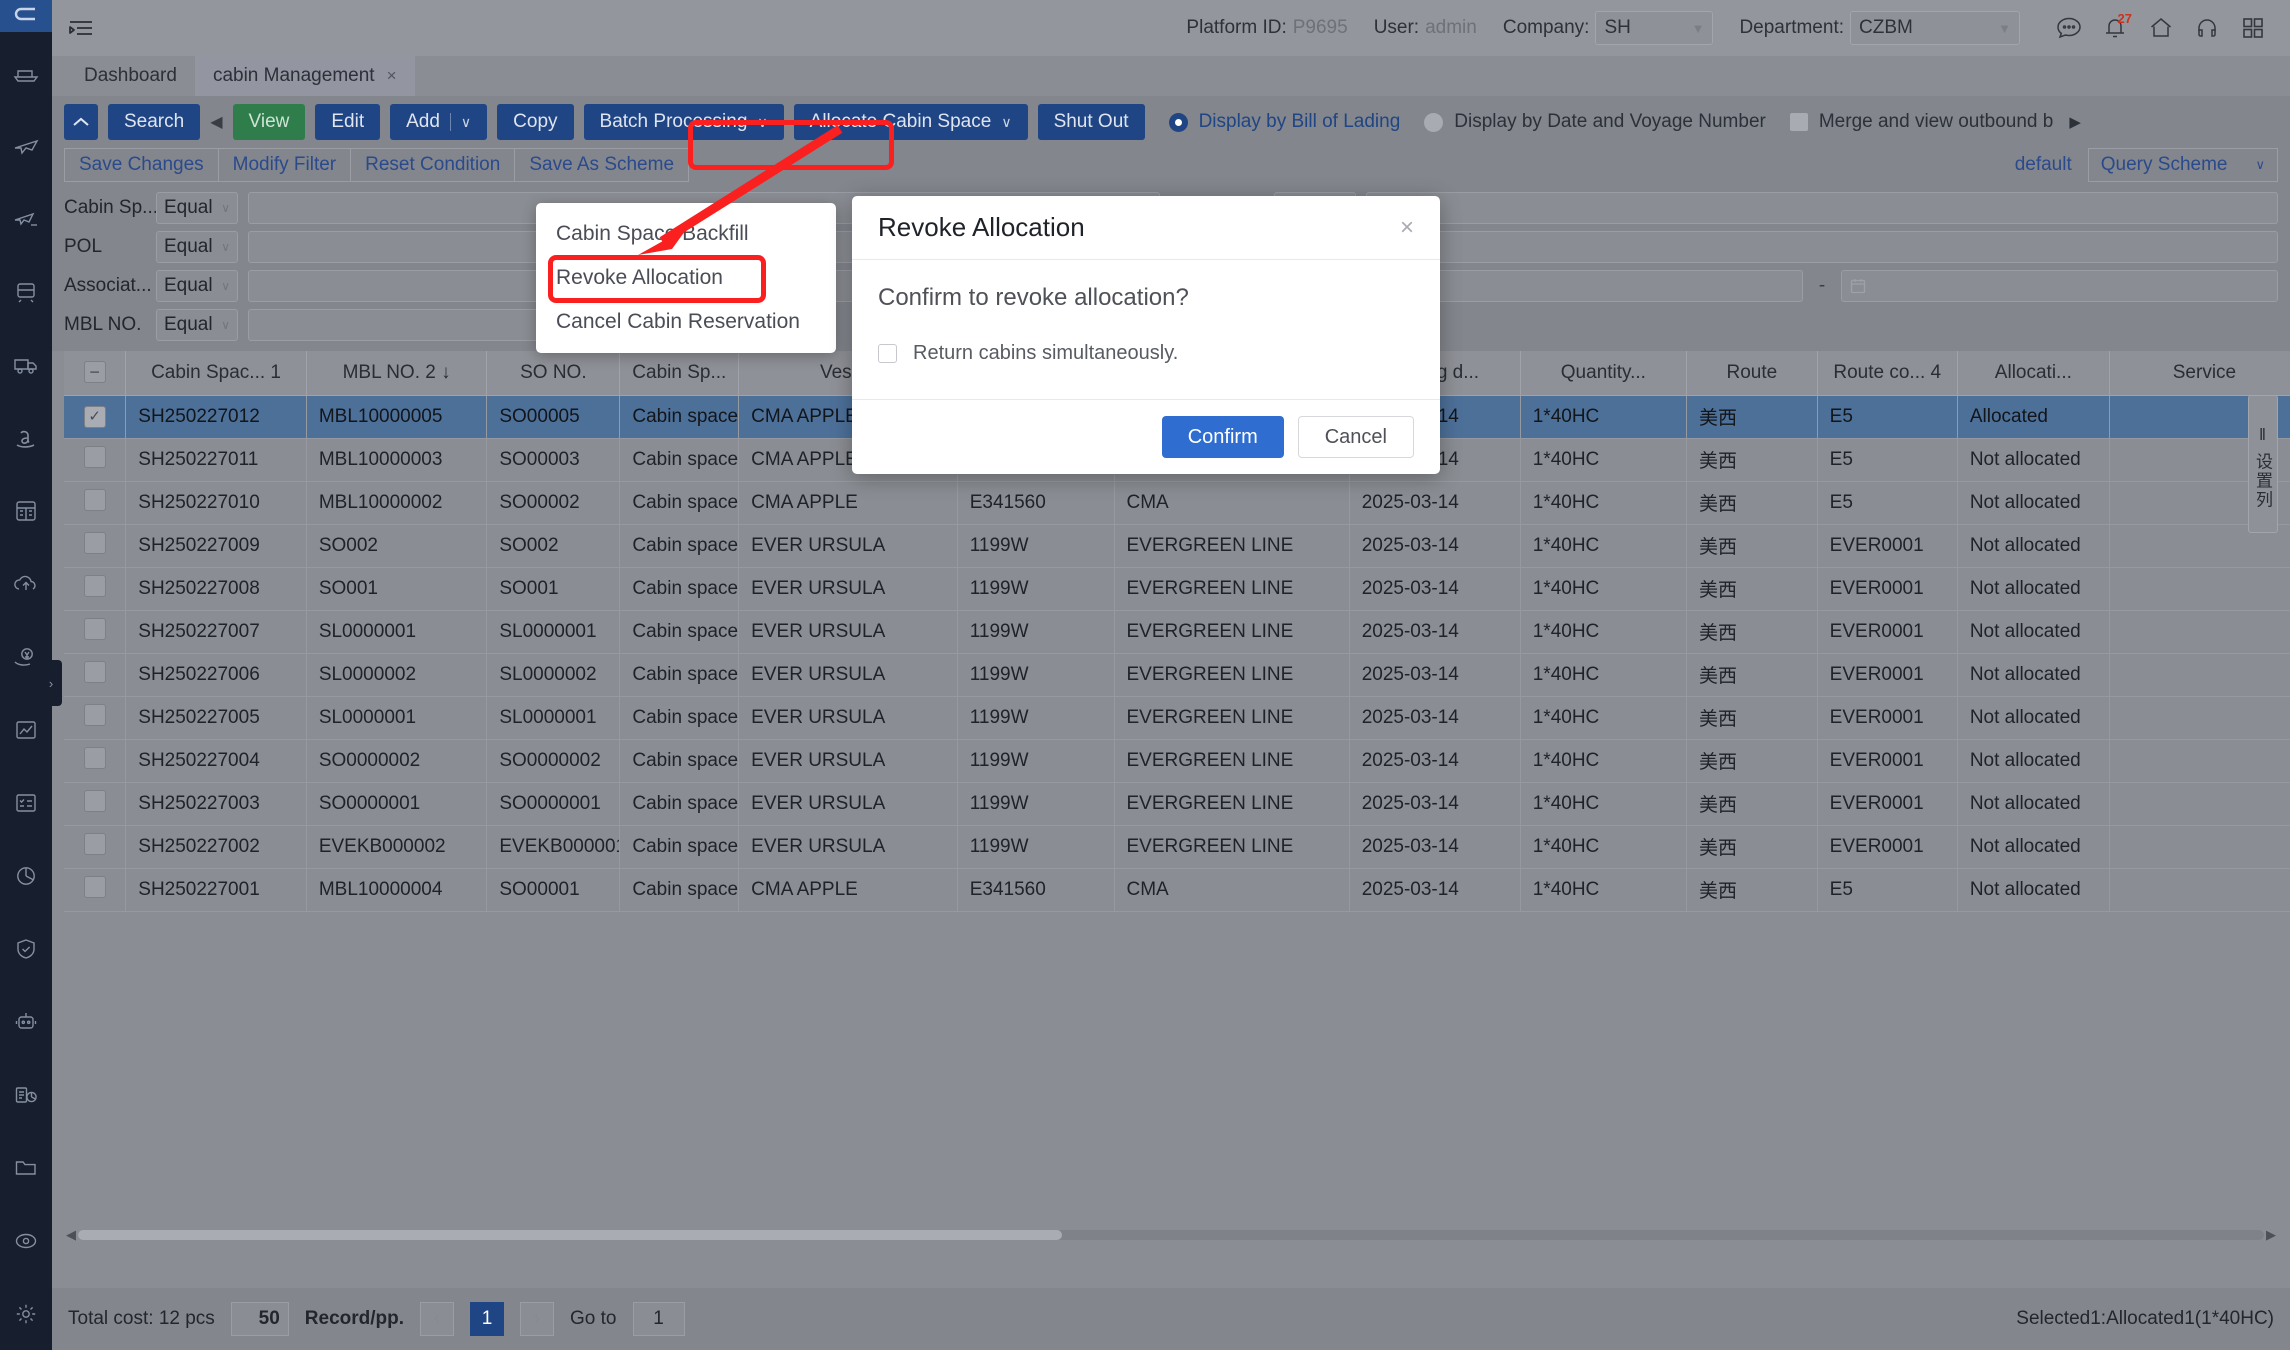 Image resolution: width=2290 pixels, height=1350 pixels. Describe the element at coordinates (269, 122) in the screenshot. I see `view-button: View` at that location.